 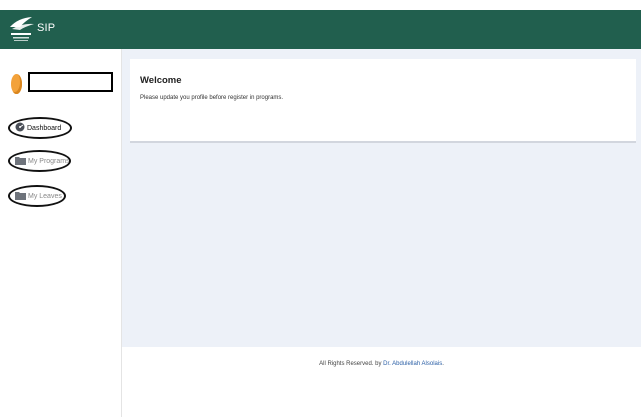 I want to click on user-name-box, so click(x=70, y=82).